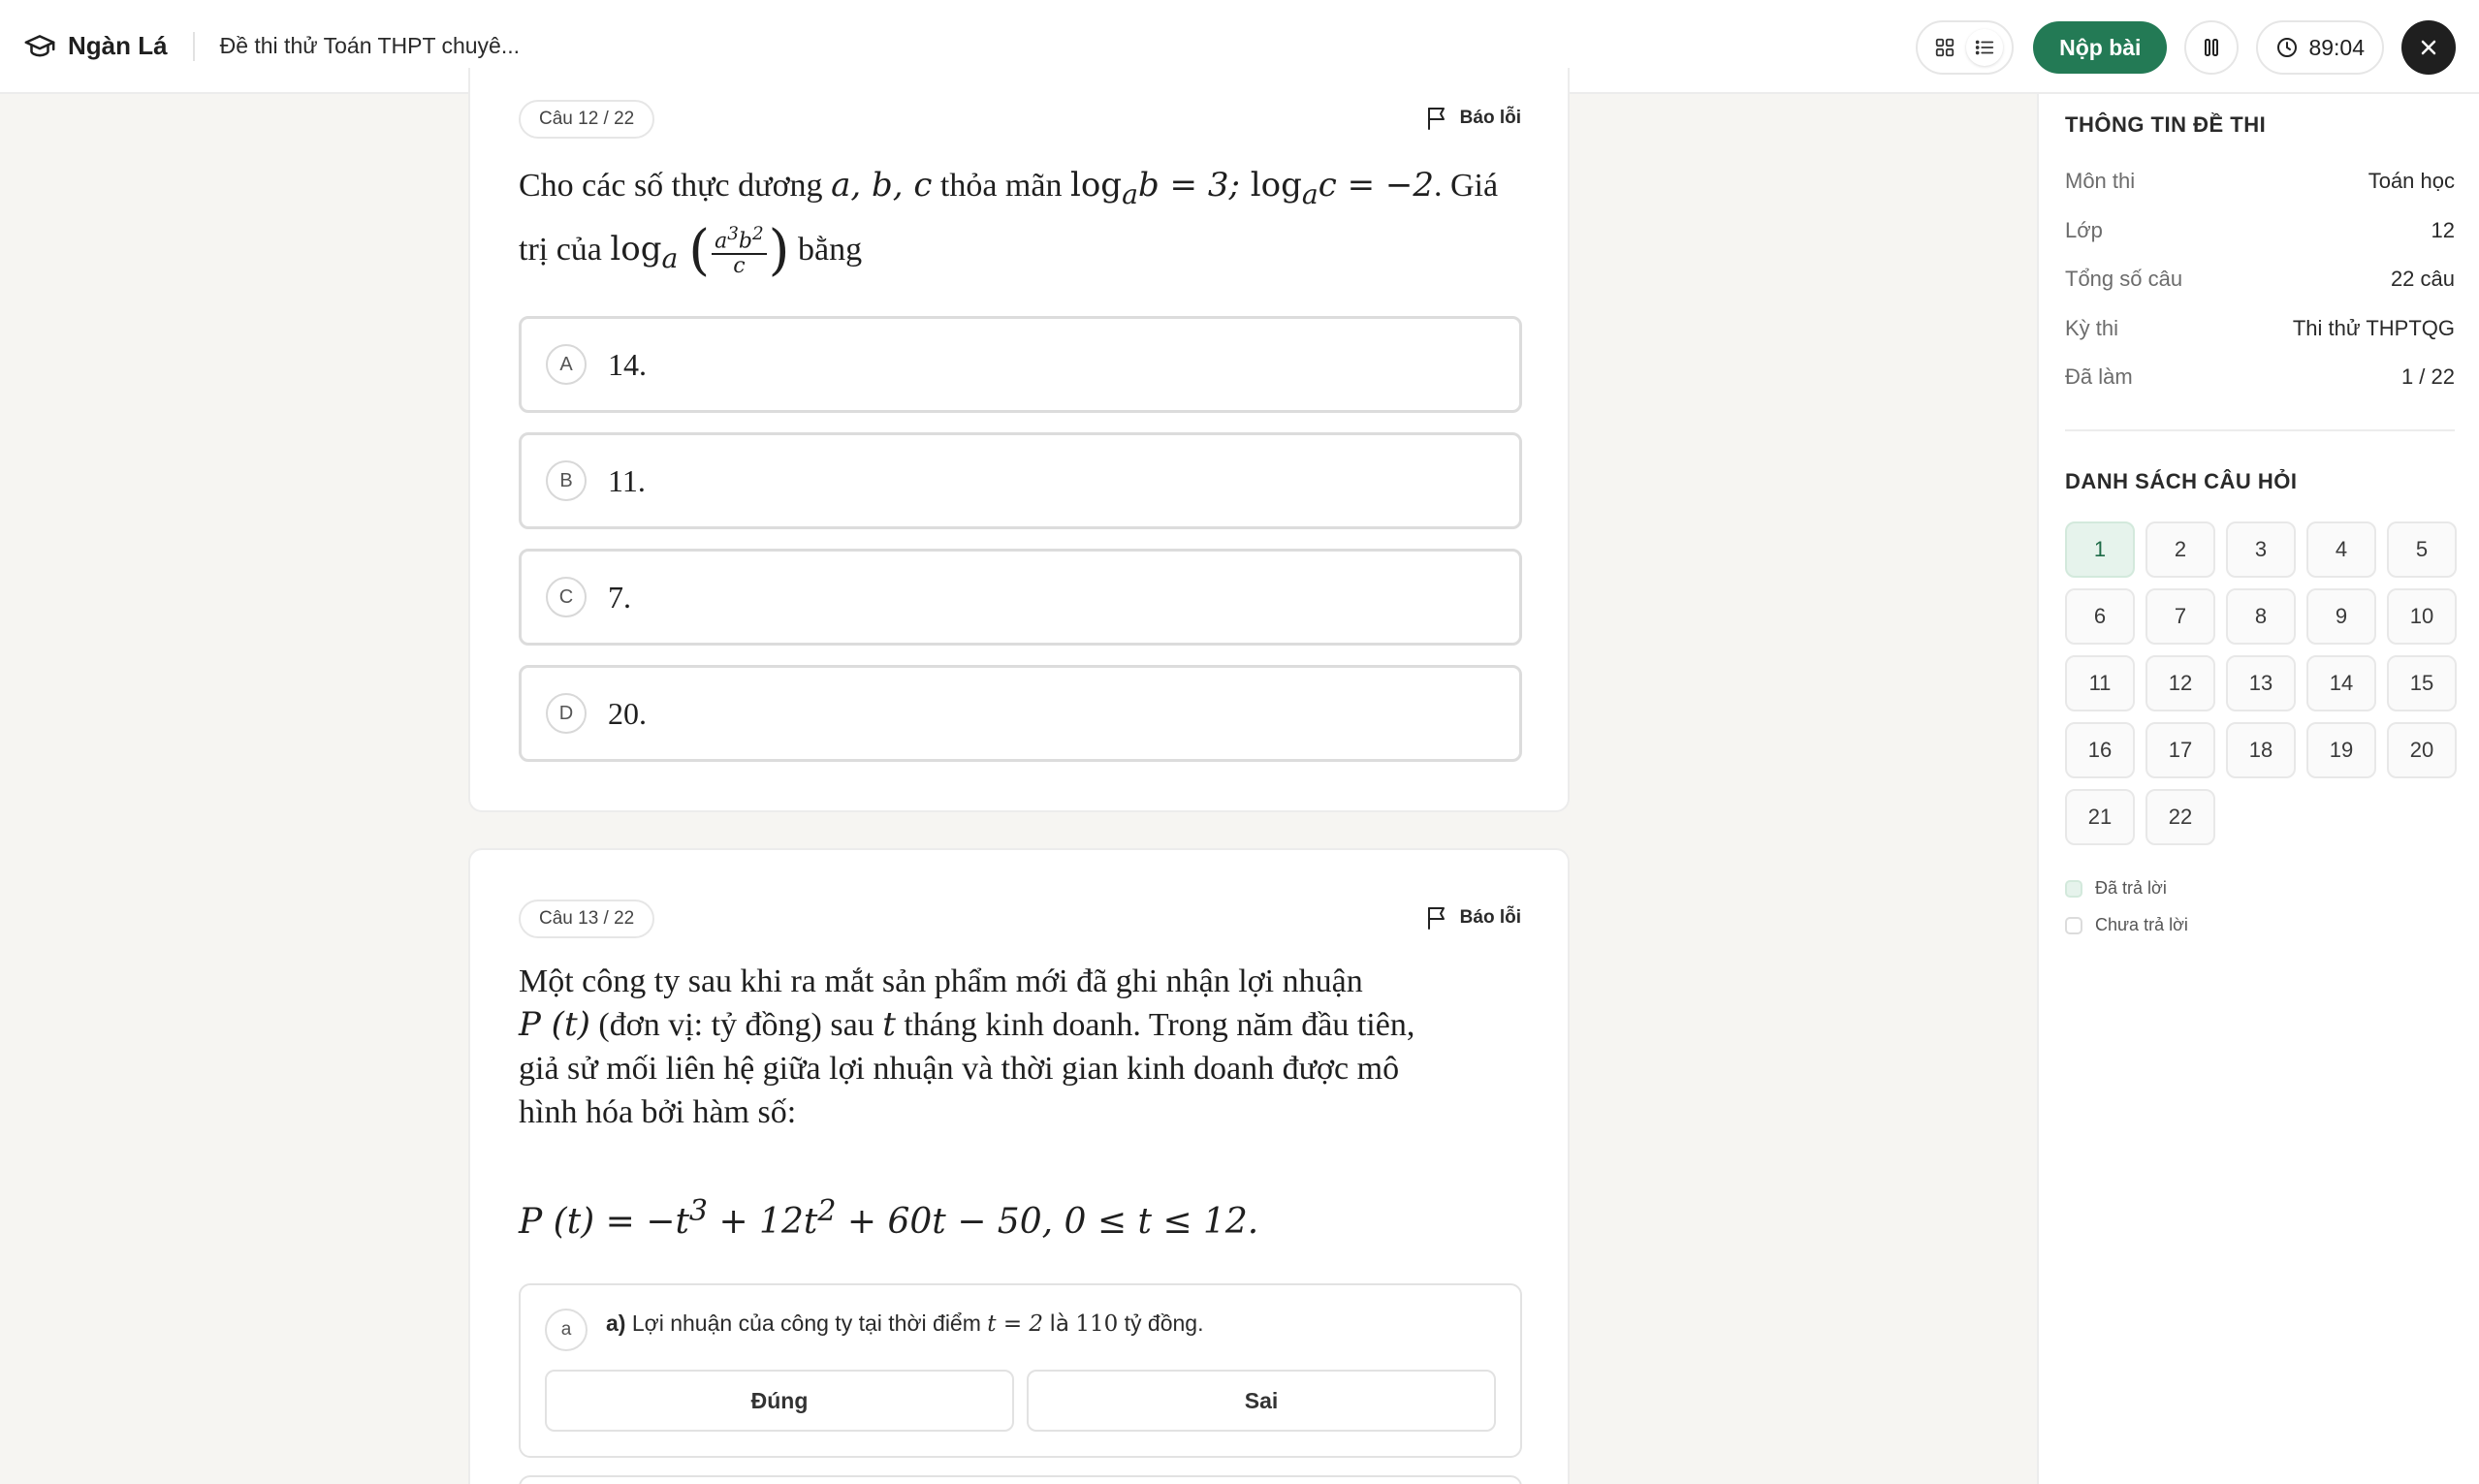  I want to click on question-nav-button: 4, so click(2341, 550).